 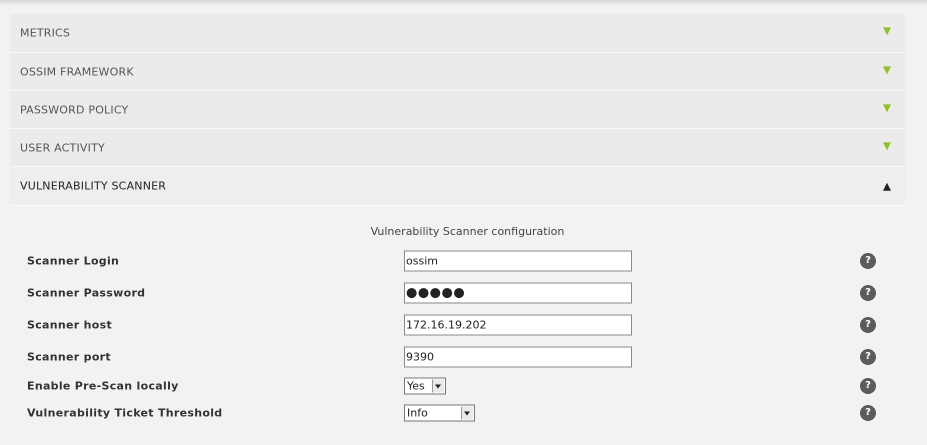 I want to click on field-label: Scanner port, so click(x=69, y=357).